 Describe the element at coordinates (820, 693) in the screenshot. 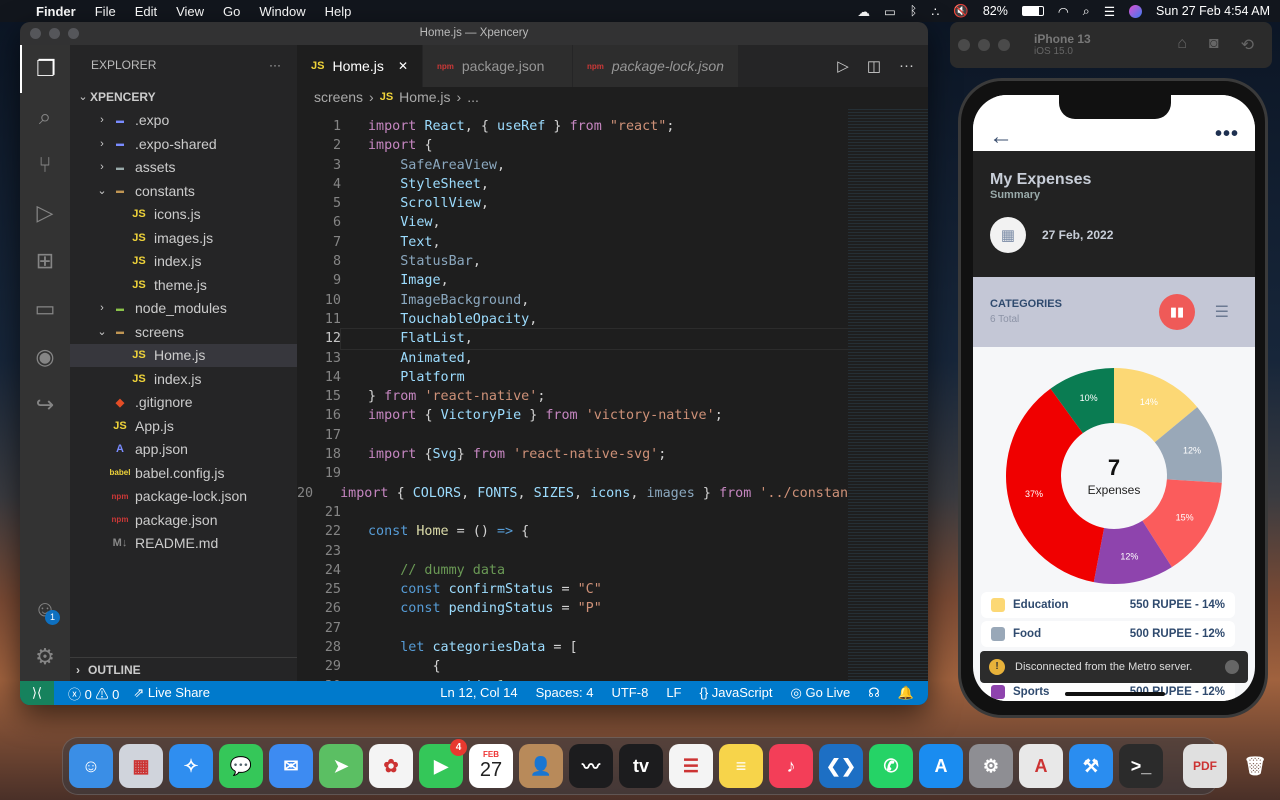

I see `go-live-button: ◎ Go Live` at that location.